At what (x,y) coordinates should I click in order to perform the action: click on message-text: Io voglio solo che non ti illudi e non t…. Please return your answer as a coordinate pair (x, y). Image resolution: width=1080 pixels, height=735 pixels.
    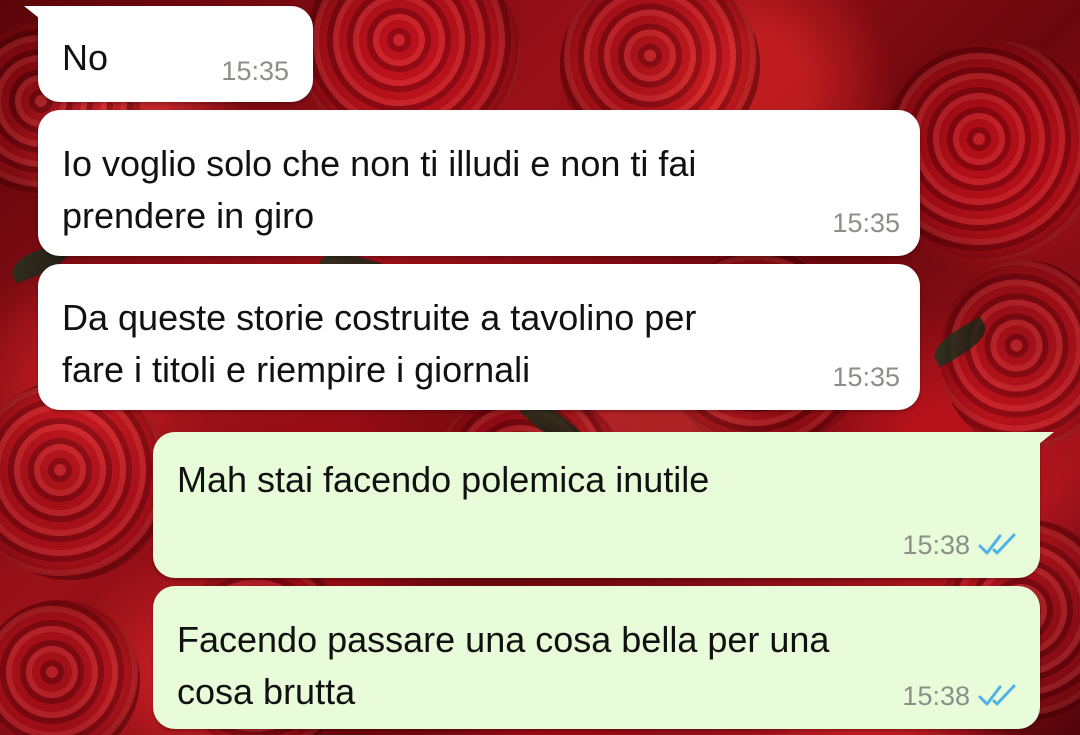
    Looking at the image, I should click on (379, 189).